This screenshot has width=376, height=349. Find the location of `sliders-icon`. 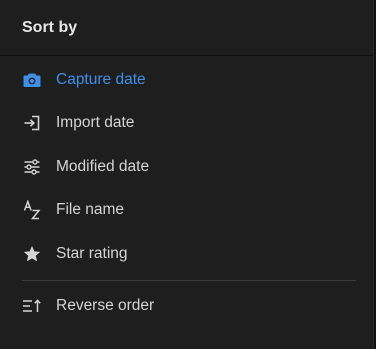

sliders-icon is located at coordinates (32, 167).